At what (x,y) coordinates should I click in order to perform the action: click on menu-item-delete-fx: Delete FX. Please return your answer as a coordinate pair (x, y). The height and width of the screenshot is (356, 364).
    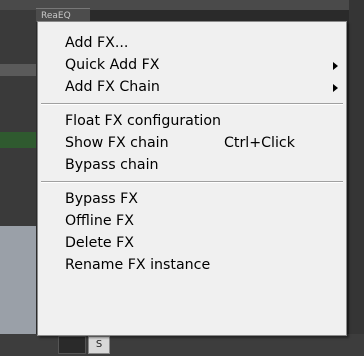
    Looking at the image, I should click on (192, 243).